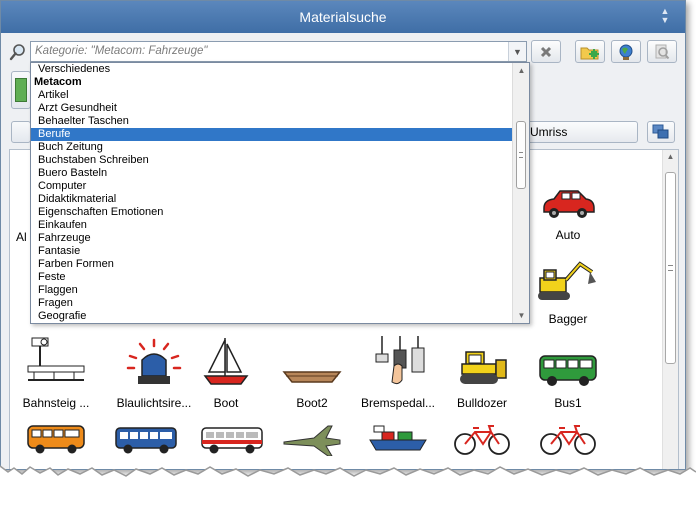 This screenshot has width=696, height=510. I want to click on tile-label: Bus1, so click(568, 403).